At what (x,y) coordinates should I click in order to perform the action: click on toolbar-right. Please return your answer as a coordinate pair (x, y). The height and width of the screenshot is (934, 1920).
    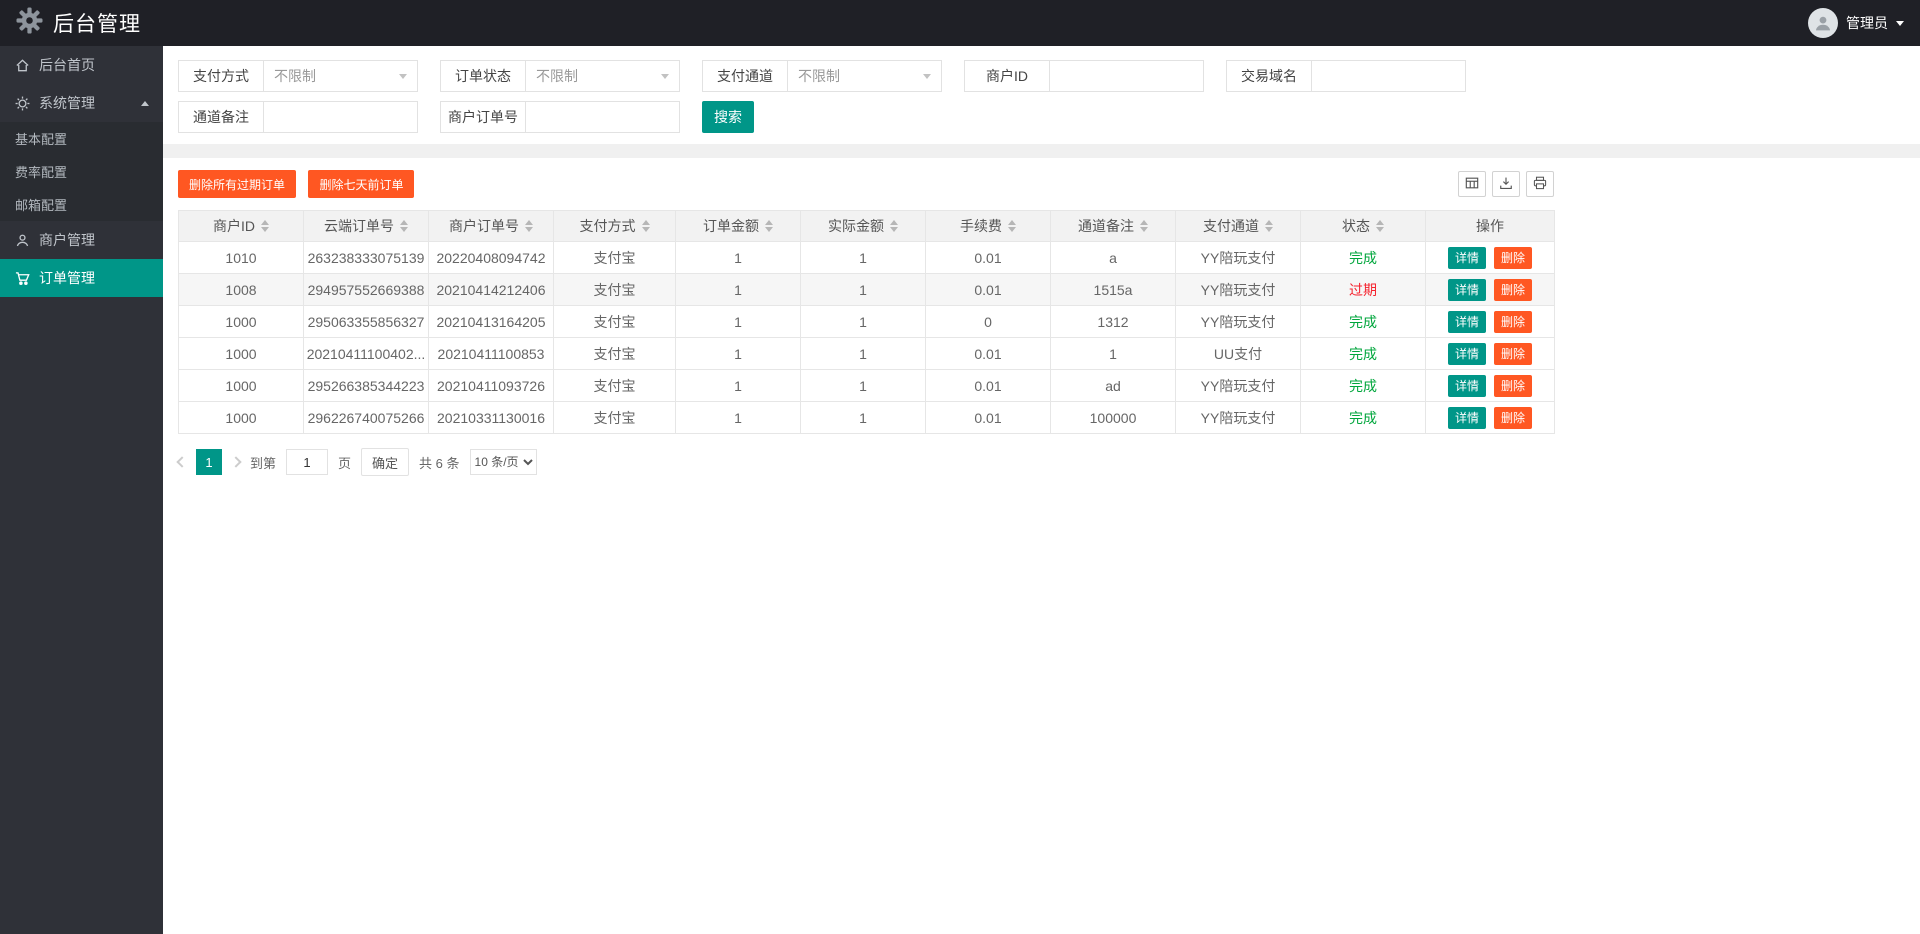
    Looking at the image, I should click on (1503, 184).